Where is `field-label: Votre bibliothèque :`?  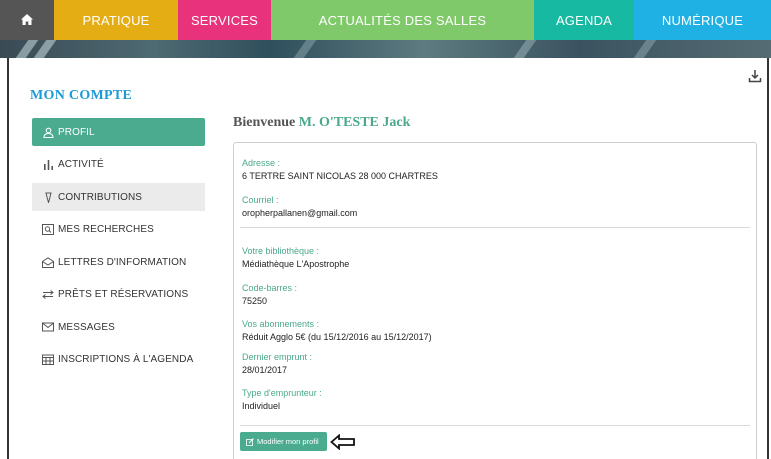 field-label: Votre bibliothèque : is located at coordinates (281, 251).